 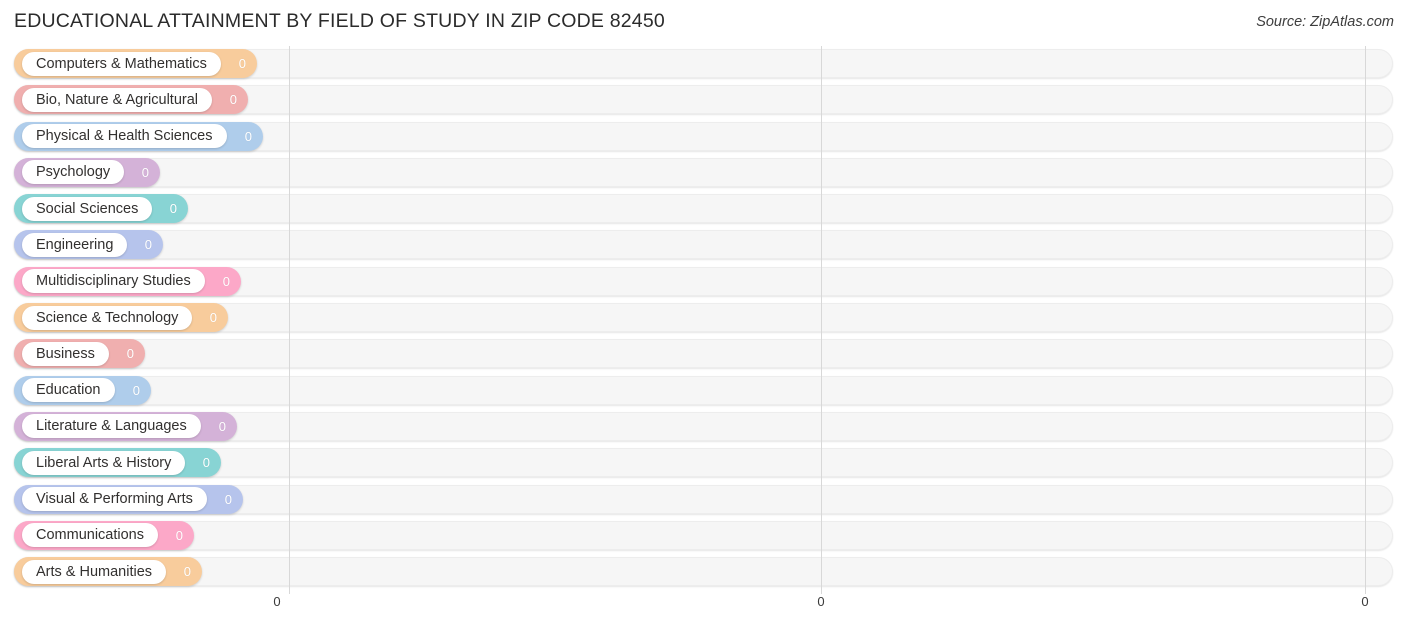 I want to click on category-label: Computers & Mathematics, so click(x=121, y=63).